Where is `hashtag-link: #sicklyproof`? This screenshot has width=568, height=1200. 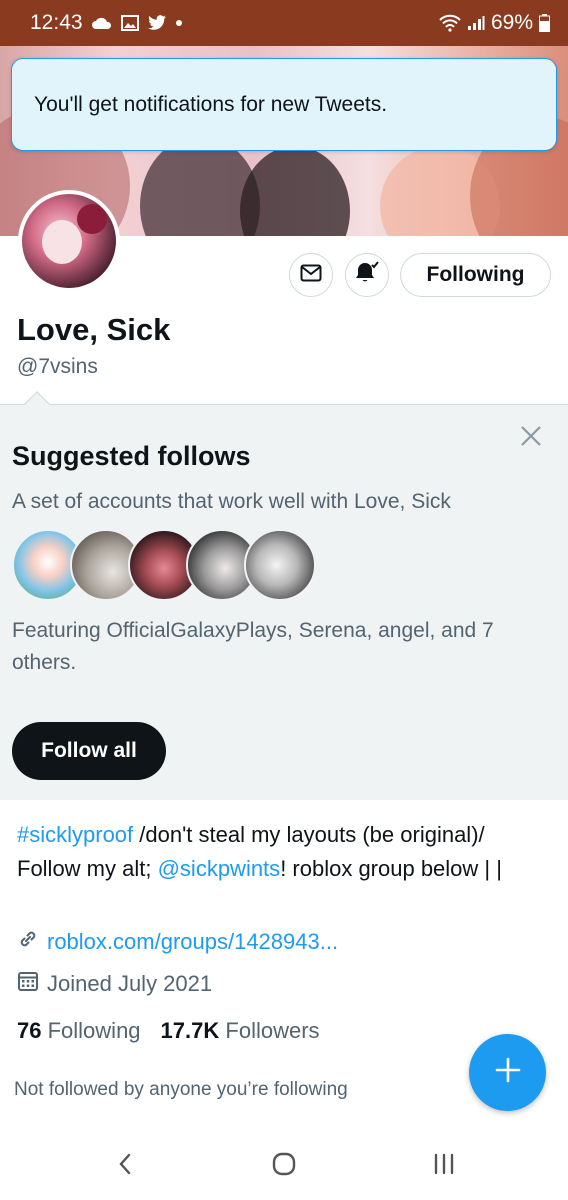 hashtag-link: #sicklyproof is located at coordinates (75, 834).